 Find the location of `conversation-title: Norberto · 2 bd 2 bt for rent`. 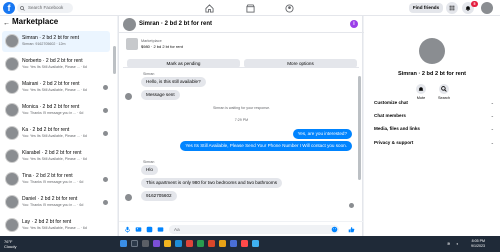

conversation-title: Norberto · 2 bd 2 bt for rent is located at coordinates (52, 61).